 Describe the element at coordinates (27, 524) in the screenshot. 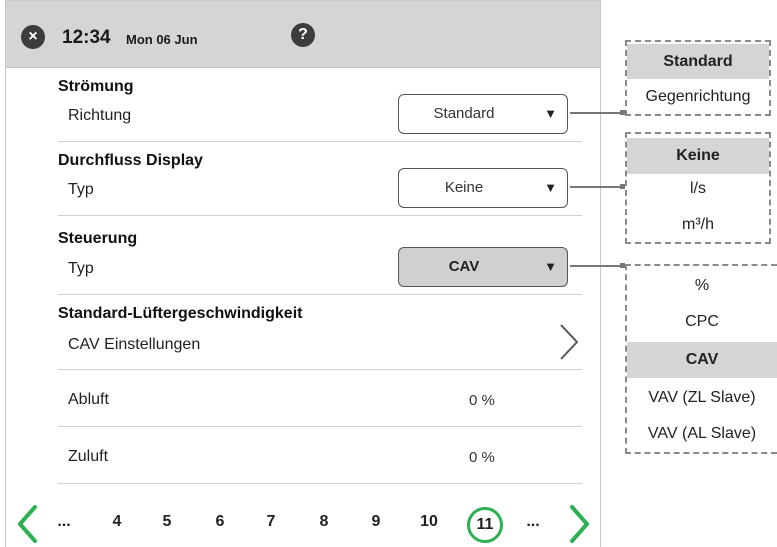

I see `page-prev-icon` at that location.